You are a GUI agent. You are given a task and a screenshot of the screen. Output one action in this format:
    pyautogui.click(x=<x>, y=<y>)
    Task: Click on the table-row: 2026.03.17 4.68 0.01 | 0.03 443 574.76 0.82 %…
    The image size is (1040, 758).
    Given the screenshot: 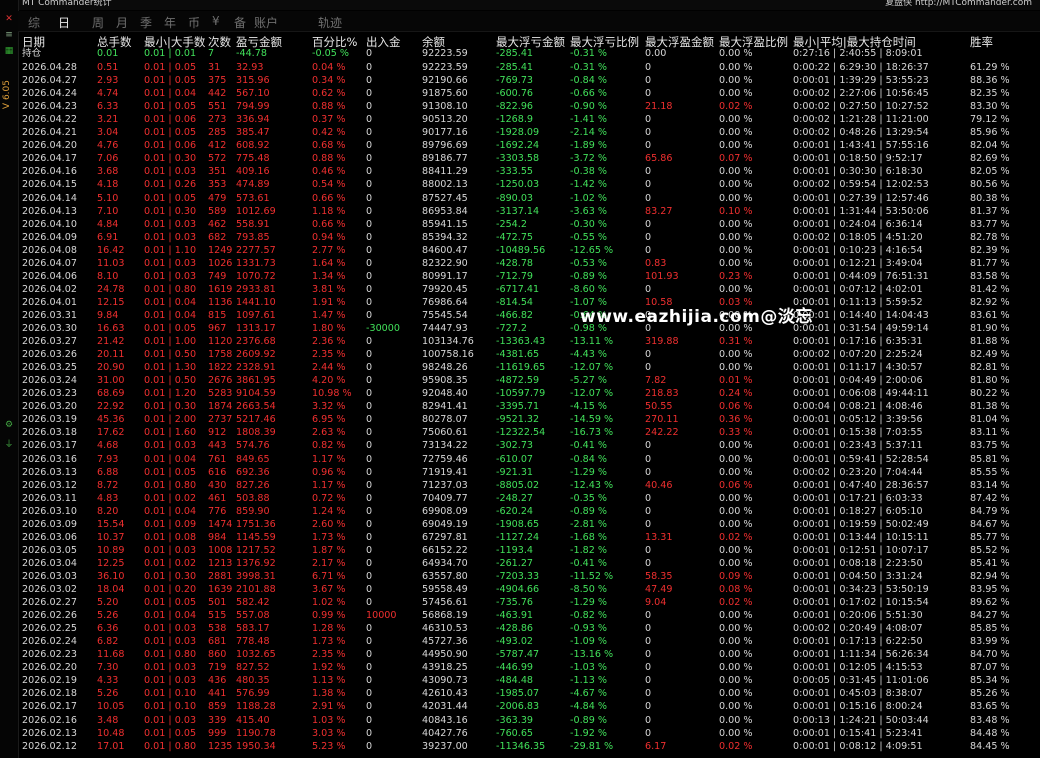 What is the action you would take?
    pyautogui.click(x=531, y=445)
    